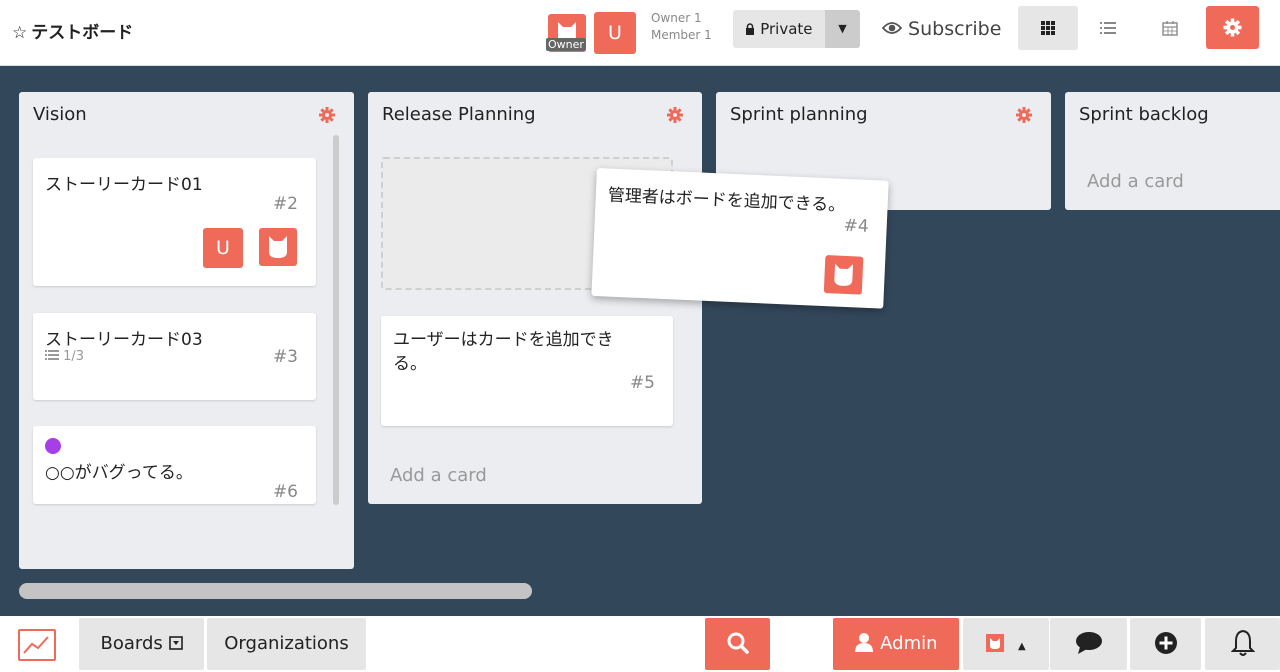 The height and width of the screenshot is (672, 1280). I want to click on notifications-button, so click(1242, 644).